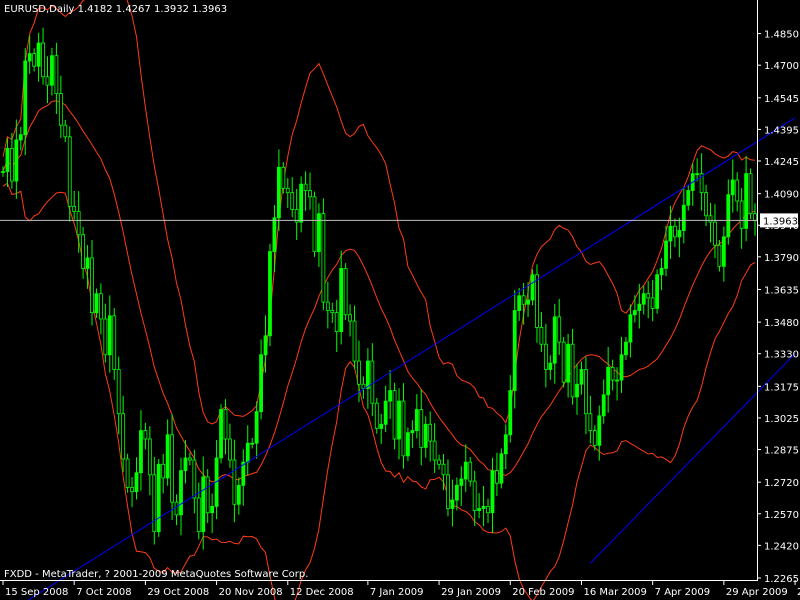 The height and width of the screenshot is (600, 800). Describe the element at coordinates (781, 195) in the screenshot. I see `price-tick-label: 1.4090` at that location.